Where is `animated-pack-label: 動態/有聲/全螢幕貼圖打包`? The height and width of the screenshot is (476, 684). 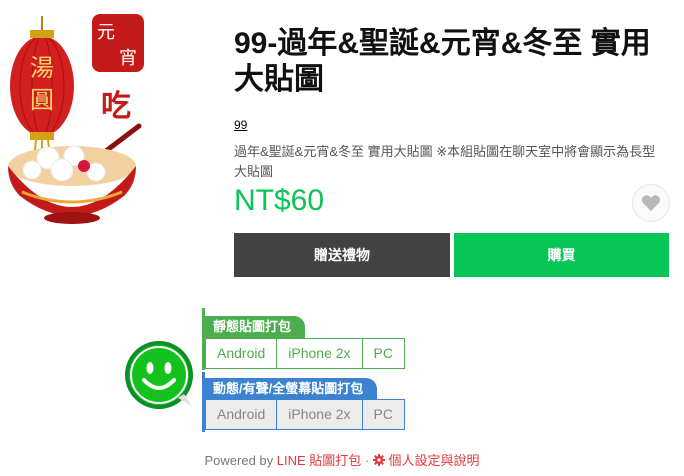
animated-pack-label: 動態/有聲/全螢幕貼圖打包 is located at coordinates (291, 389).